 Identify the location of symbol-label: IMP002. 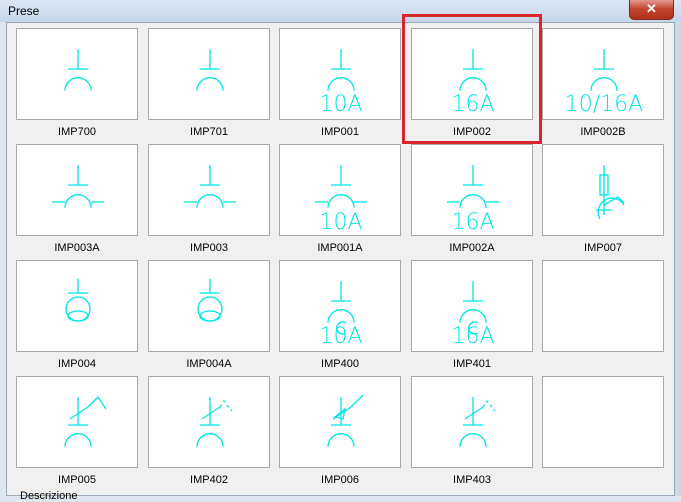
(472, 132).